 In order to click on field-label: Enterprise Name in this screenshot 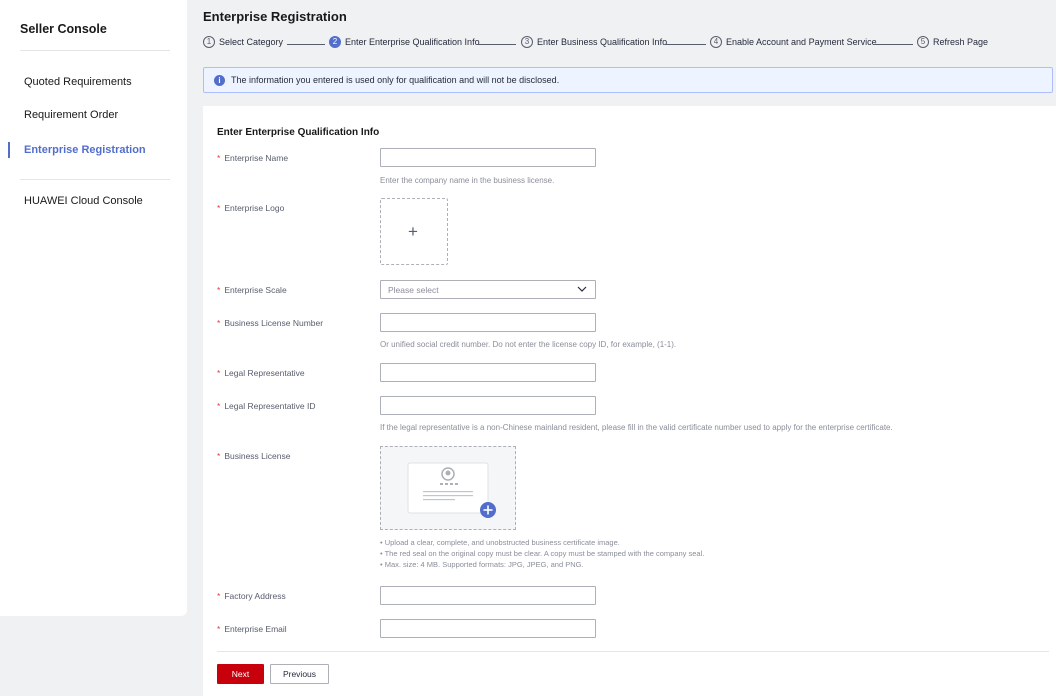, I will do `click(256, 158)`.